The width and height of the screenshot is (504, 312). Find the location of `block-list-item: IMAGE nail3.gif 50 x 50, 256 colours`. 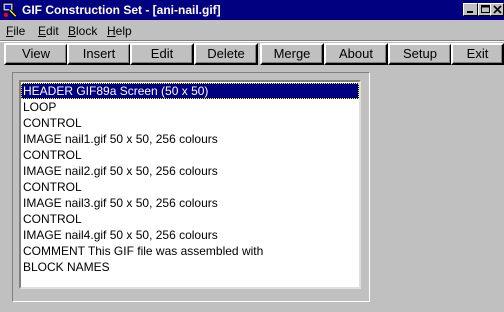

block-list-item: IMAGE nail3.gif 50 x 50, 256 colours is located at coordinates (190, 203).